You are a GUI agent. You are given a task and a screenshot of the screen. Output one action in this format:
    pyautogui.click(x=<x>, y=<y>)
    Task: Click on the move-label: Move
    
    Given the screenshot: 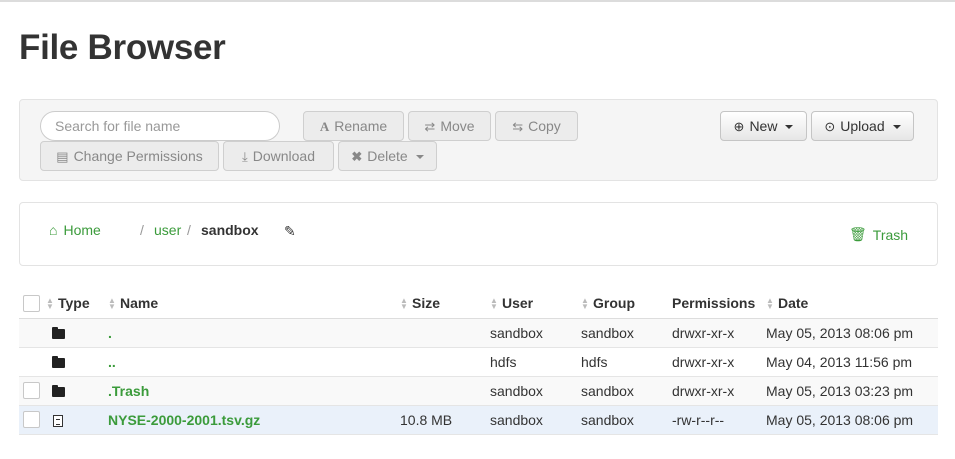 What is the action you would take?
    pyautogui.click(x=457, y=126)
    